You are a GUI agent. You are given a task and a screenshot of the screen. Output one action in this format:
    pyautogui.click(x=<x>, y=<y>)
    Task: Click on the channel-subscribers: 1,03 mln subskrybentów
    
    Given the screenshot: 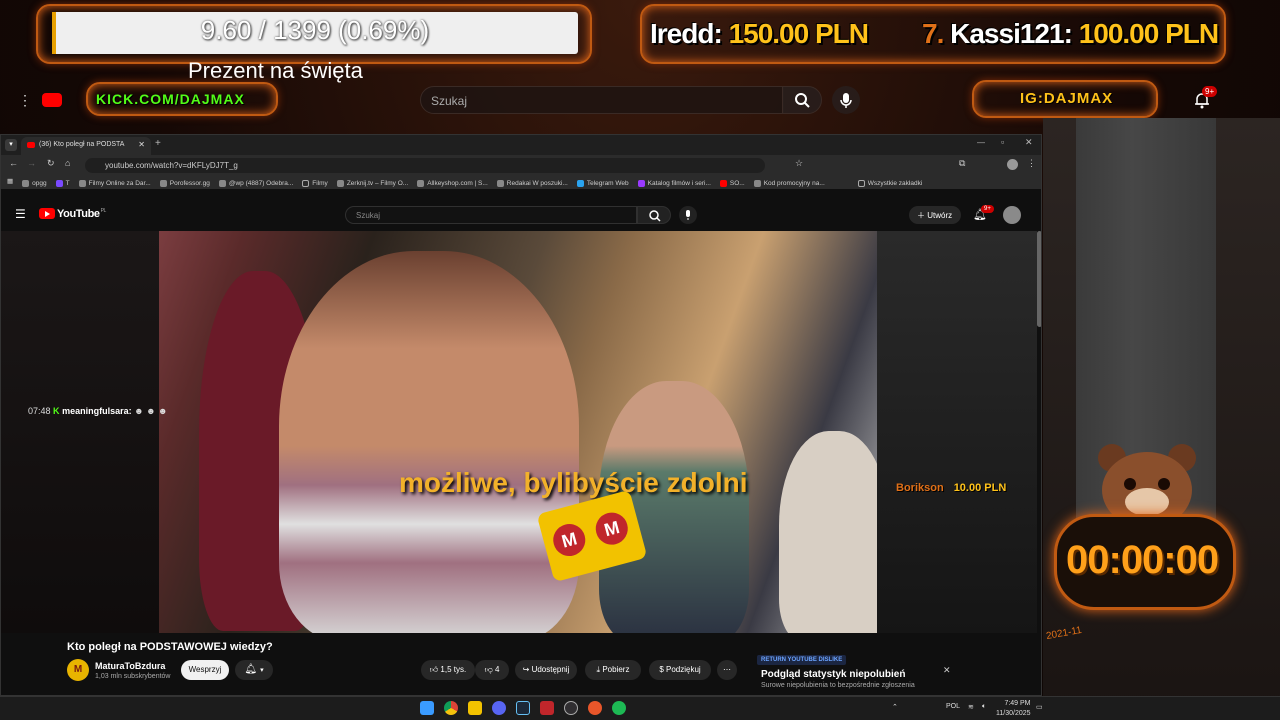 What is the action you would take?
    pyautogui.click(x=133, y=676)
    